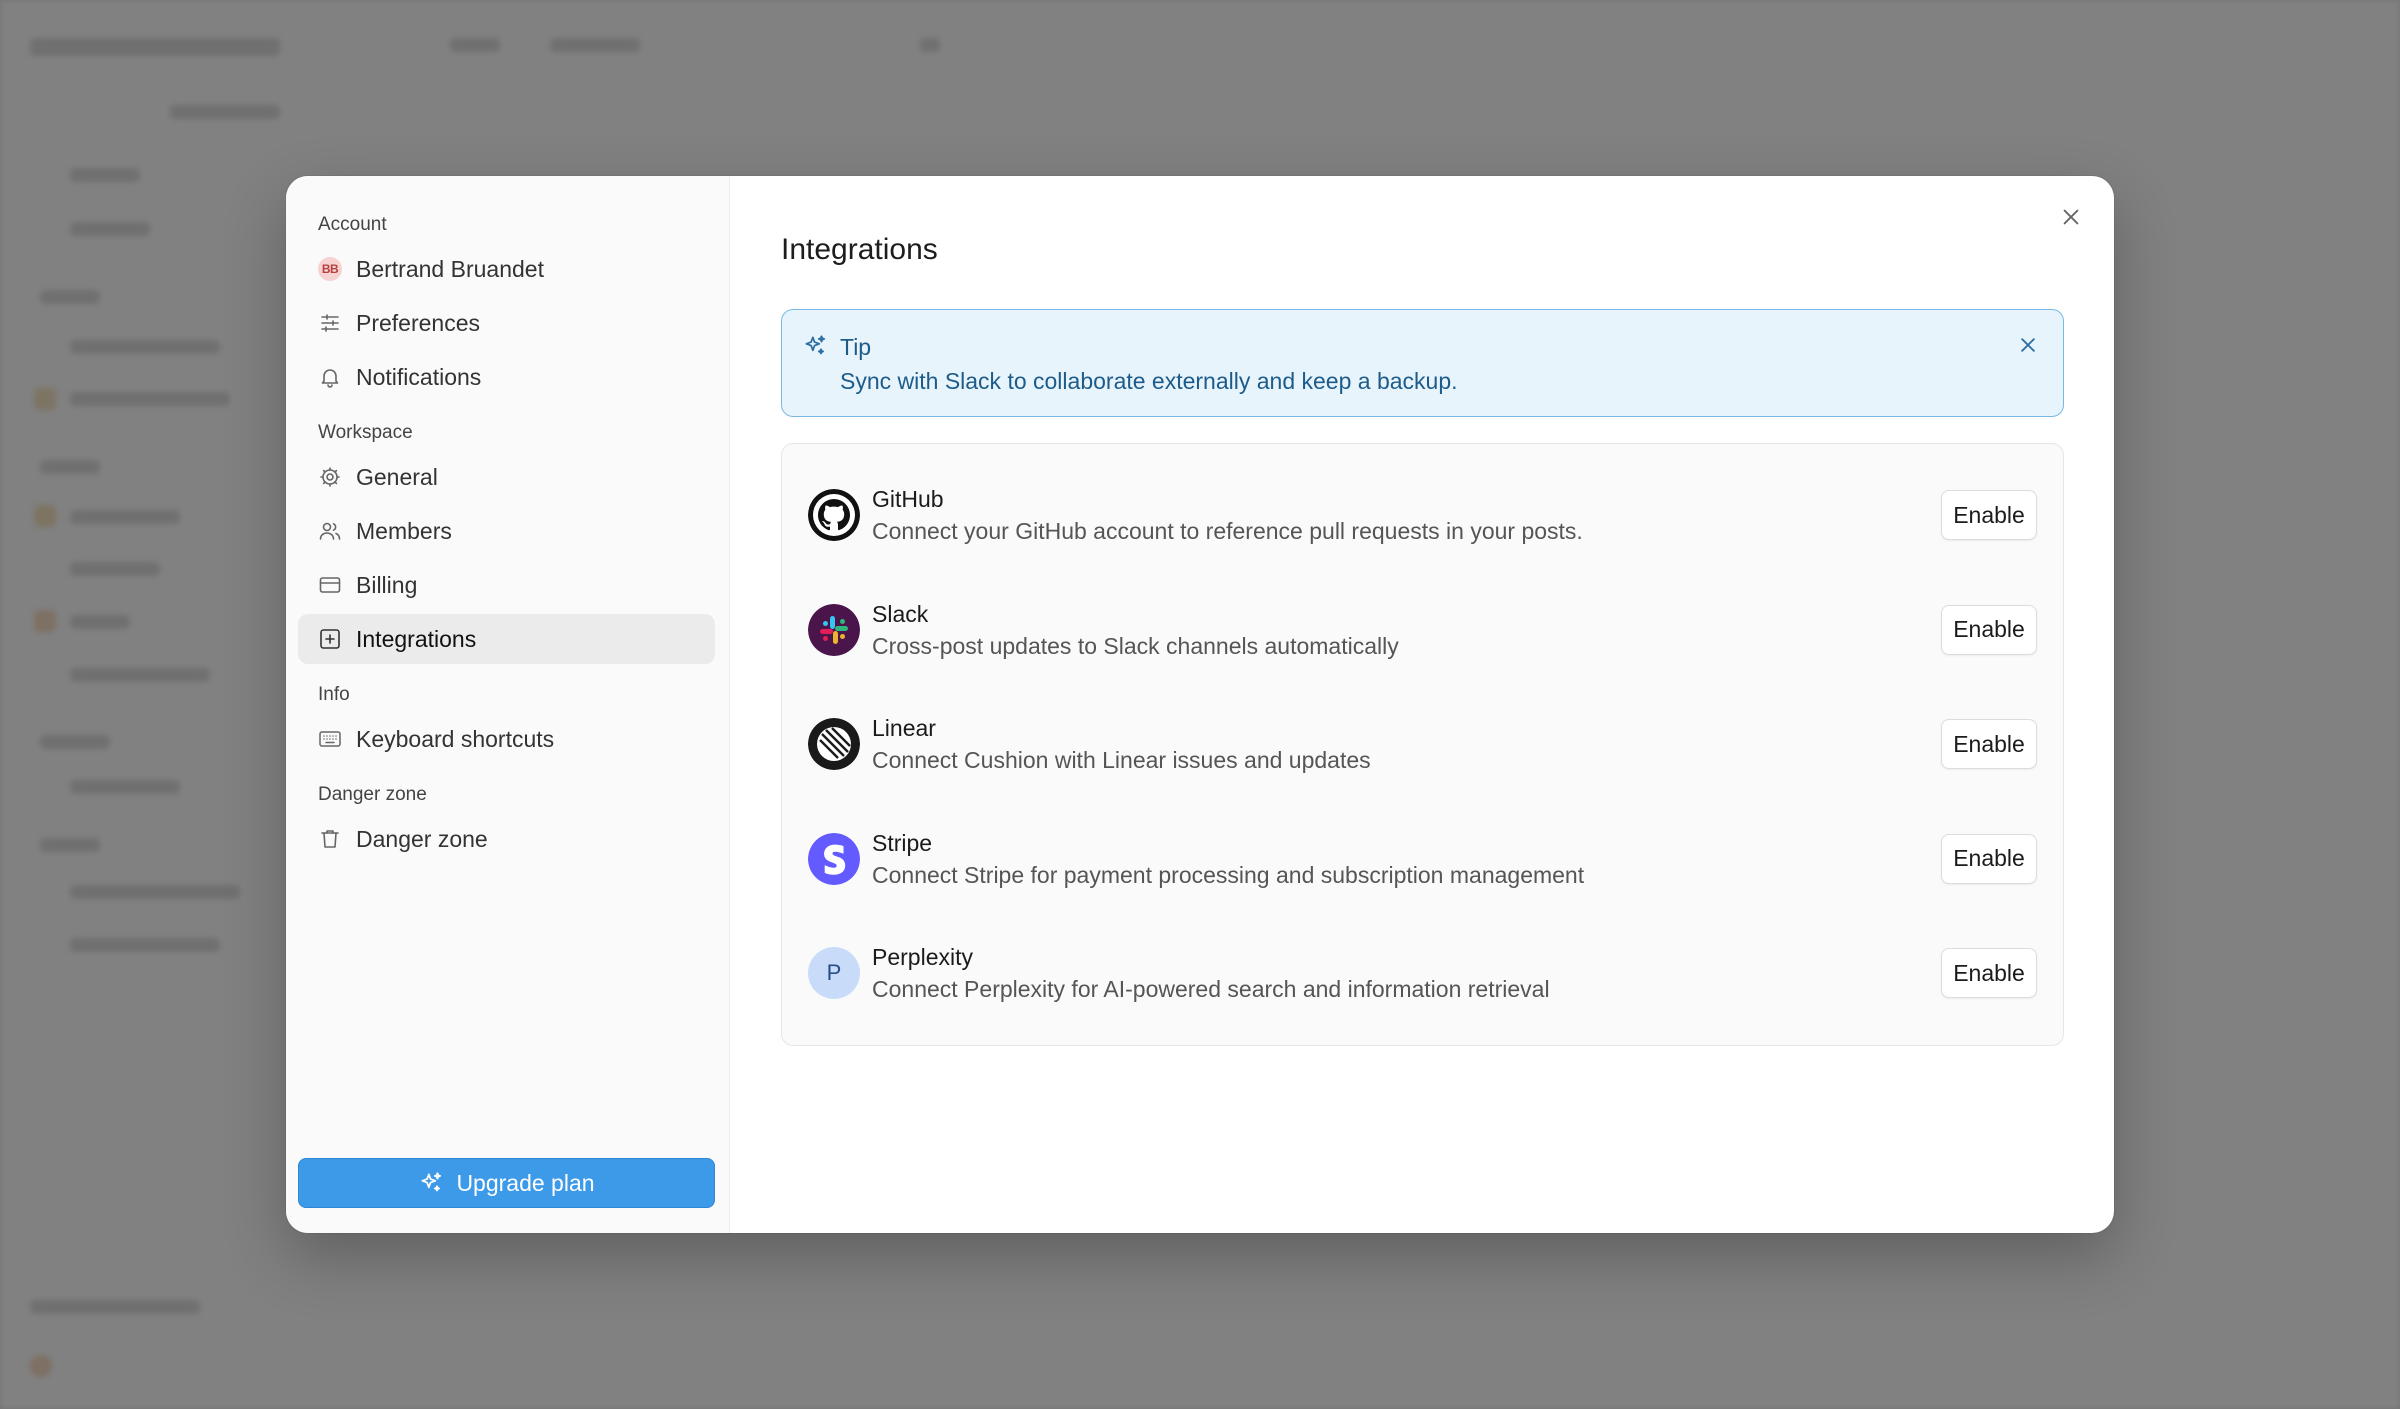 The width and height of the screenshot is (2400, 1409). What do you see at coordinates (834, 515) in the screenshot?
I see `github-icon` at bounding box center [834, 515].